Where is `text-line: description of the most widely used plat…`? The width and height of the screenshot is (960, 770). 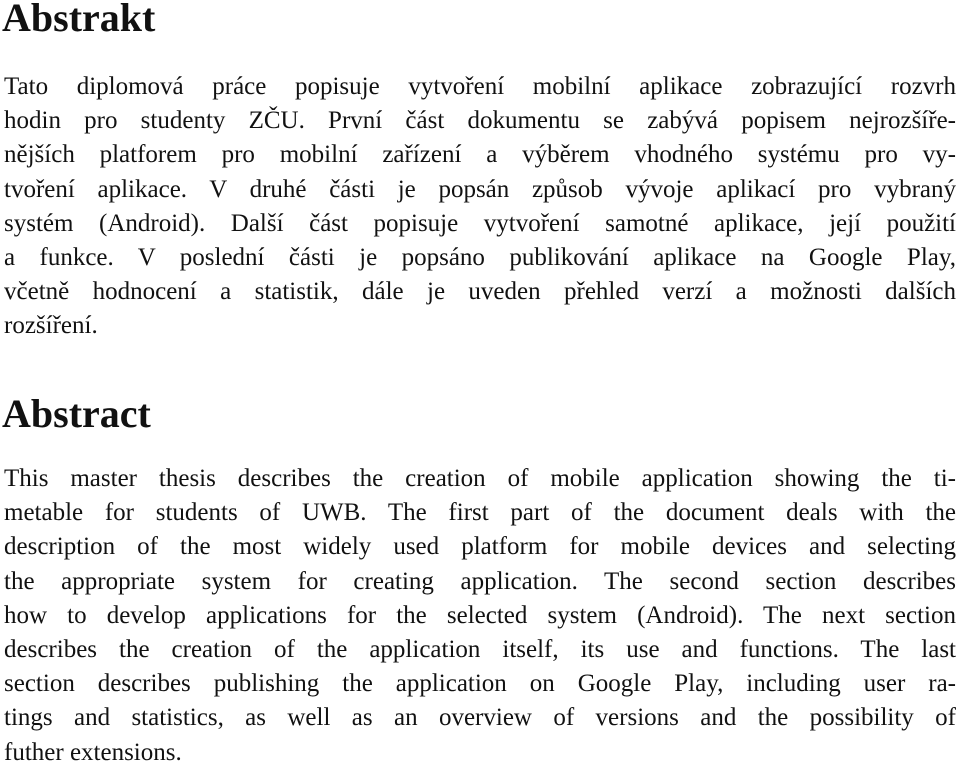 text-line: description of the most widely used plat… is located at coordinates (480, 547).